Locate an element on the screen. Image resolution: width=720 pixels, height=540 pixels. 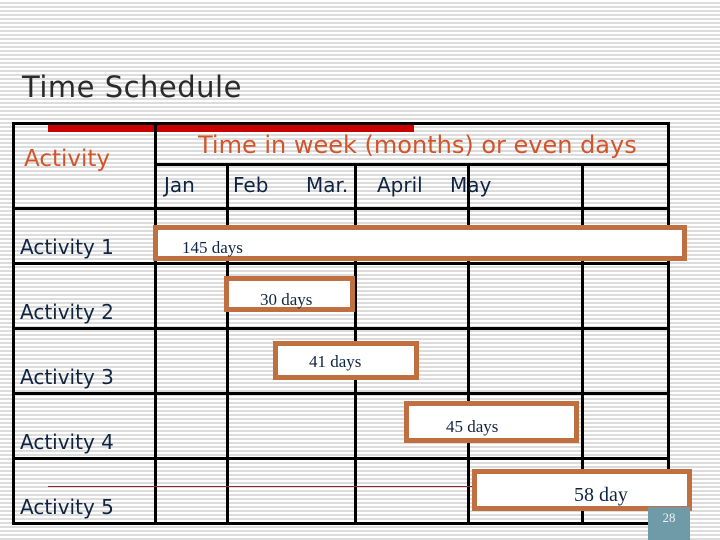
month-label-jan: Jan is located at coordinates (179, 185).